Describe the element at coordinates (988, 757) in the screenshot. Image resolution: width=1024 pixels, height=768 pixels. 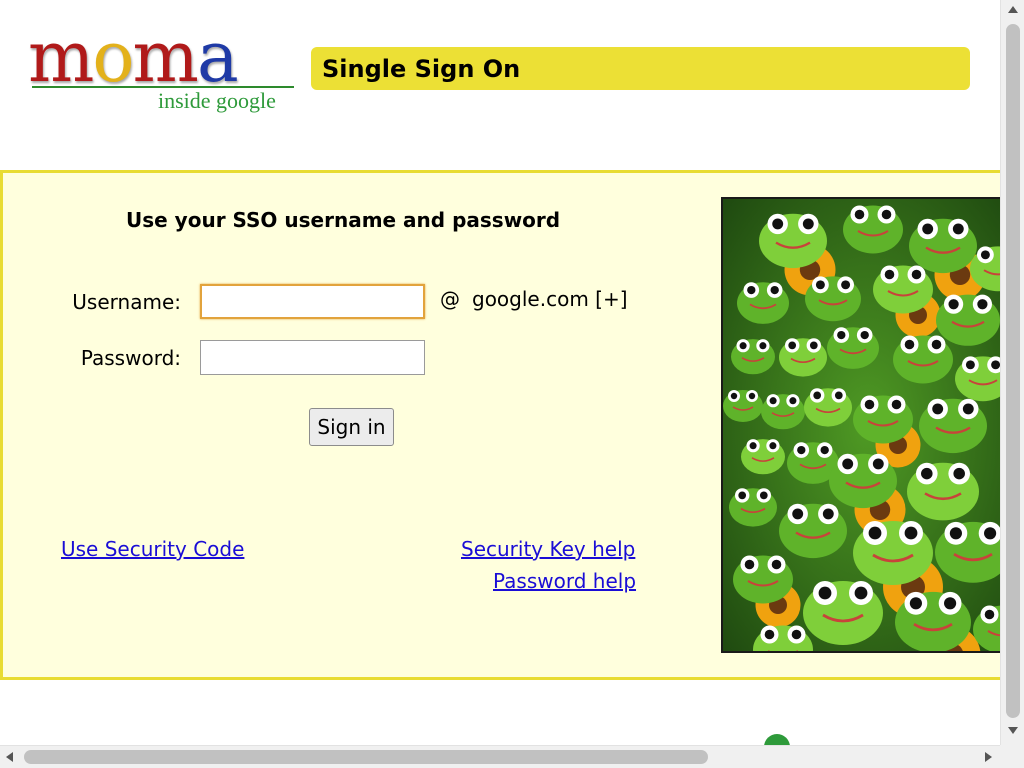
I see `scroll-right-arrow-icon` at that location.